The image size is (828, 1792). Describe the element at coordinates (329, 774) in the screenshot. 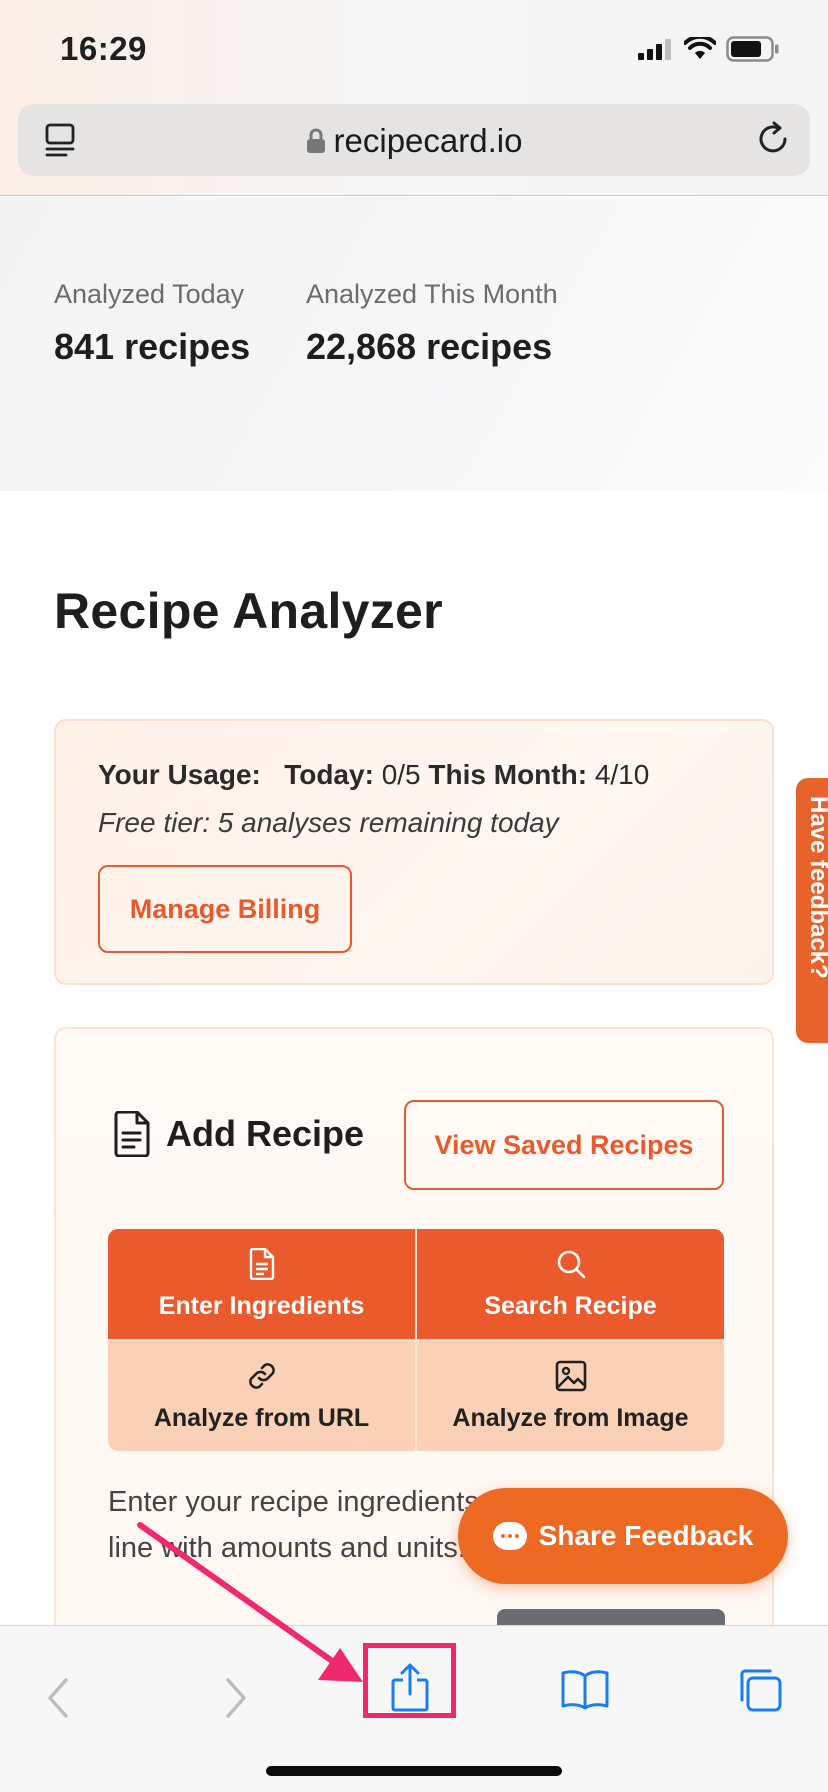

I see `usage-today-label: Today:` at that location.